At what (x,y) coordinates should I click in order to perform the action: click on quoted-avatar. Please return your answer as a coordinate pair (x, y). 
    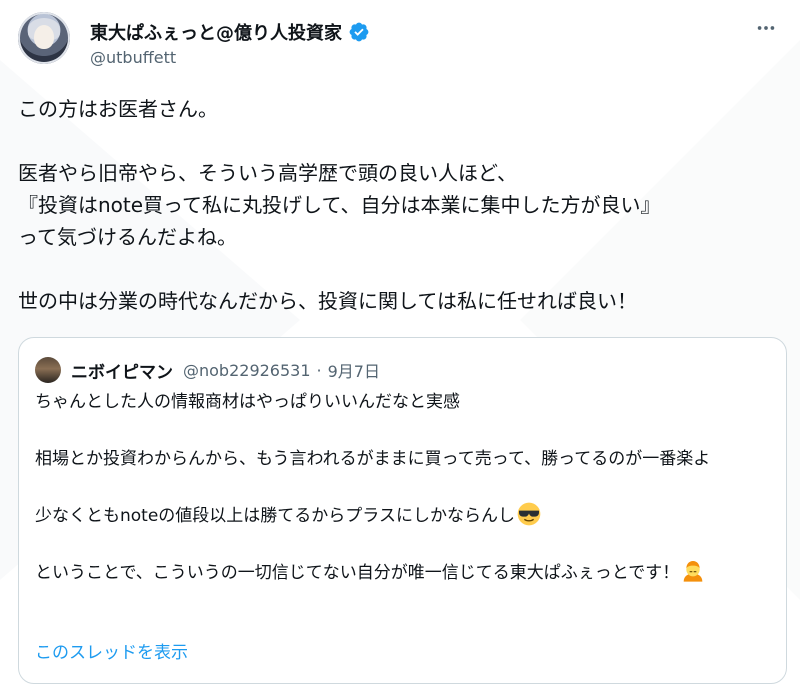
    Looking at the image, I should click on (48, 370).